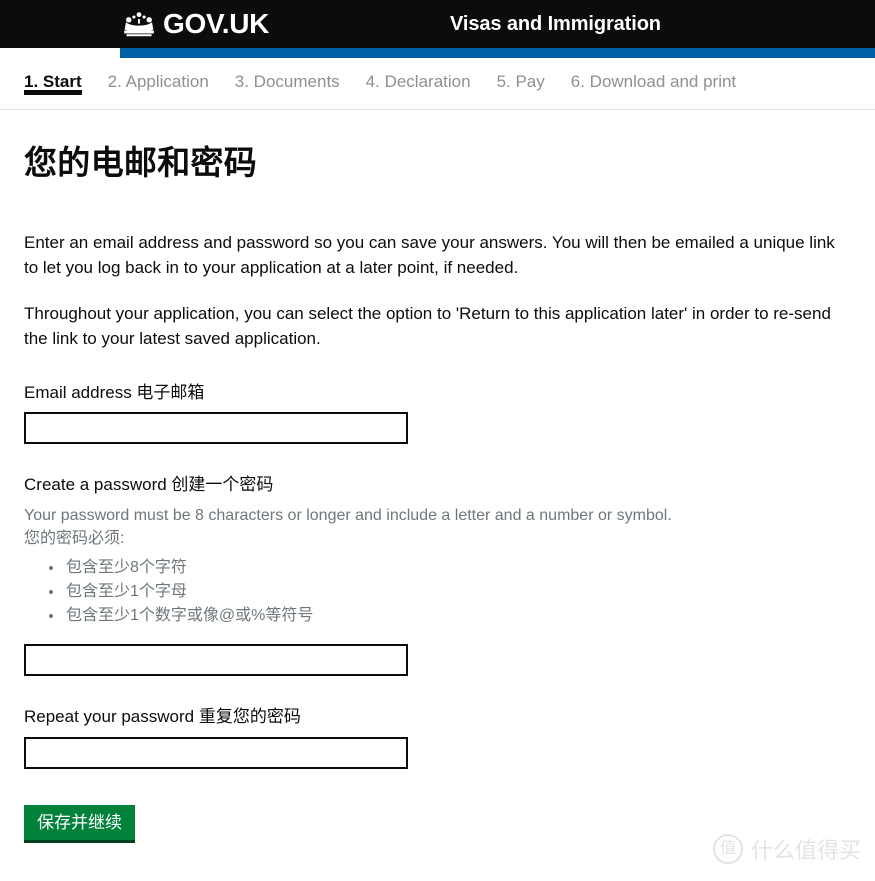 The width and height of the screenshot is (875, 881). What do you see at coordinates (457, 616) in the screenshot?
I see `password-requirement-item: 包含至少1个数字或像@或%等符号` at bounding box center [457, 616].